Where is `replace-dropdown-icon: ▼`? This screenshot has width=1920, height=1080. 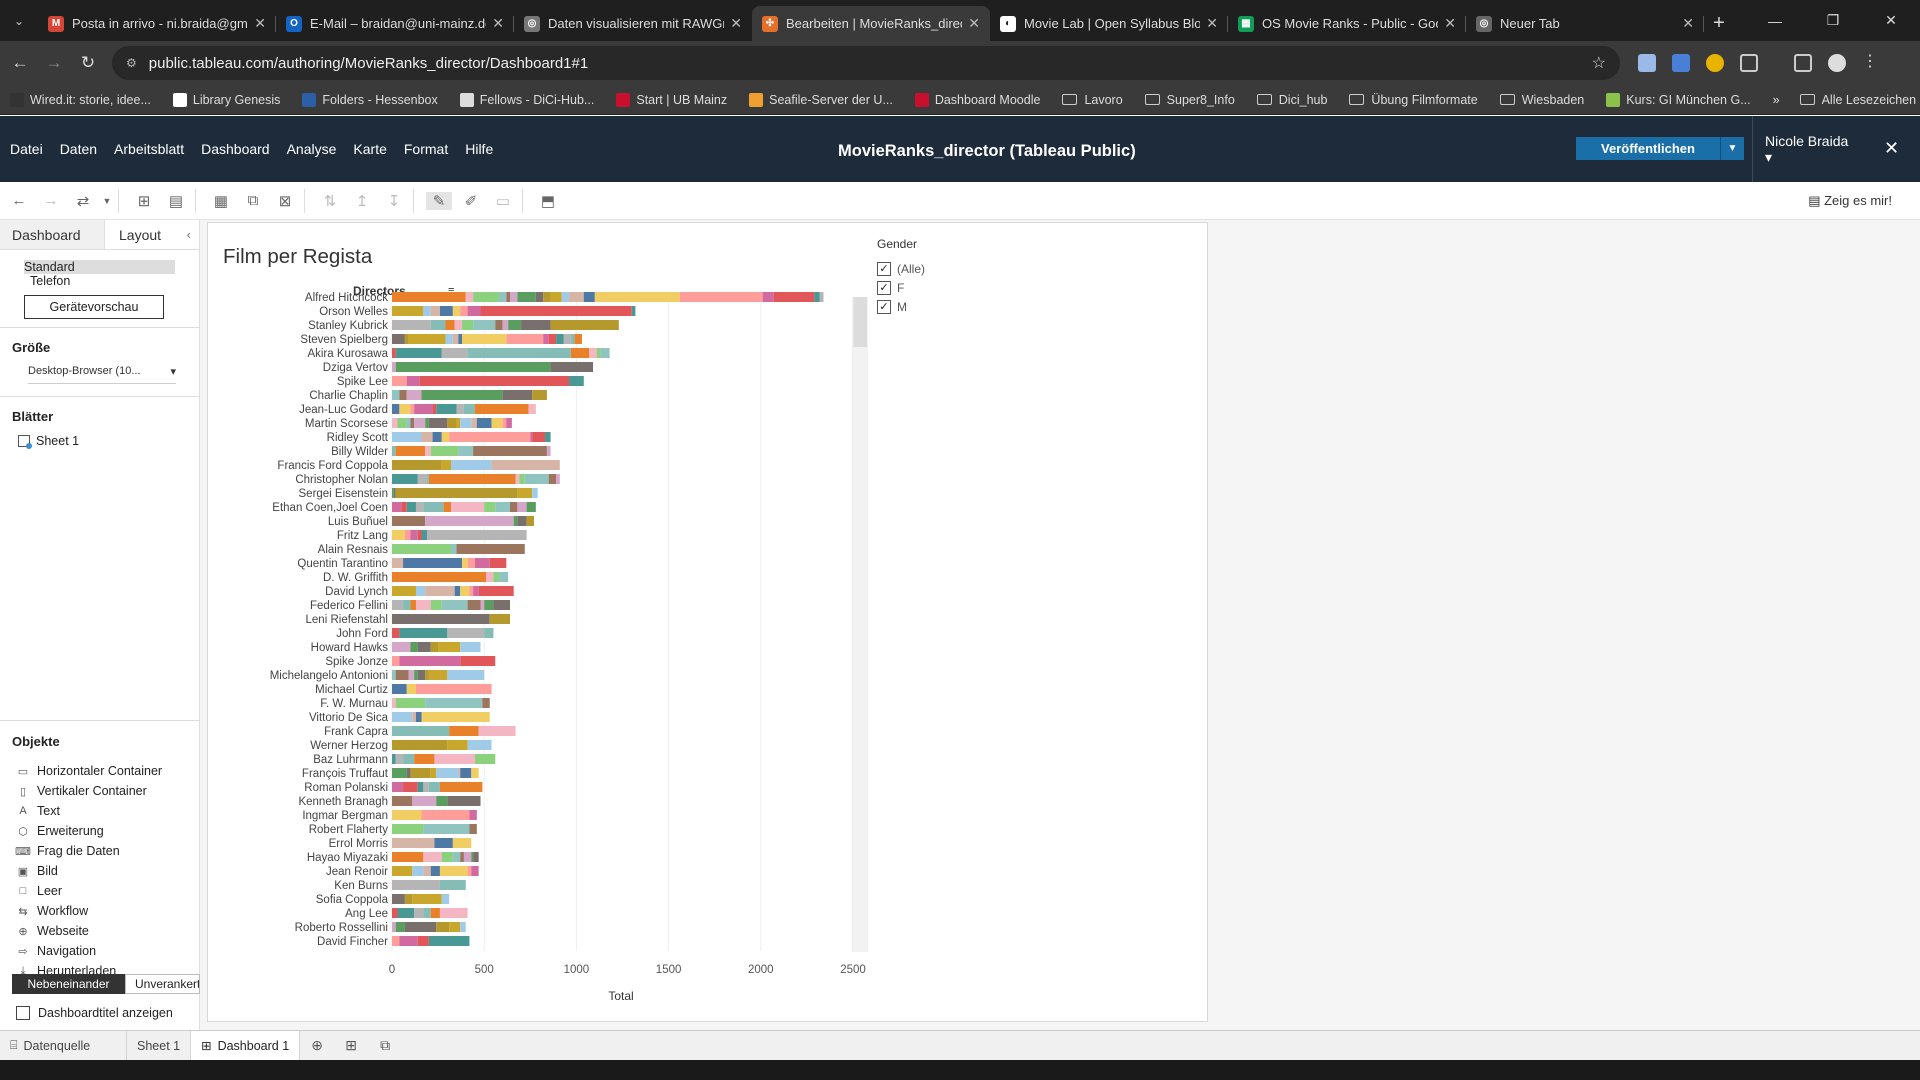
replace-dropdown-icon: ▼ is located at coordinates (107, 201).